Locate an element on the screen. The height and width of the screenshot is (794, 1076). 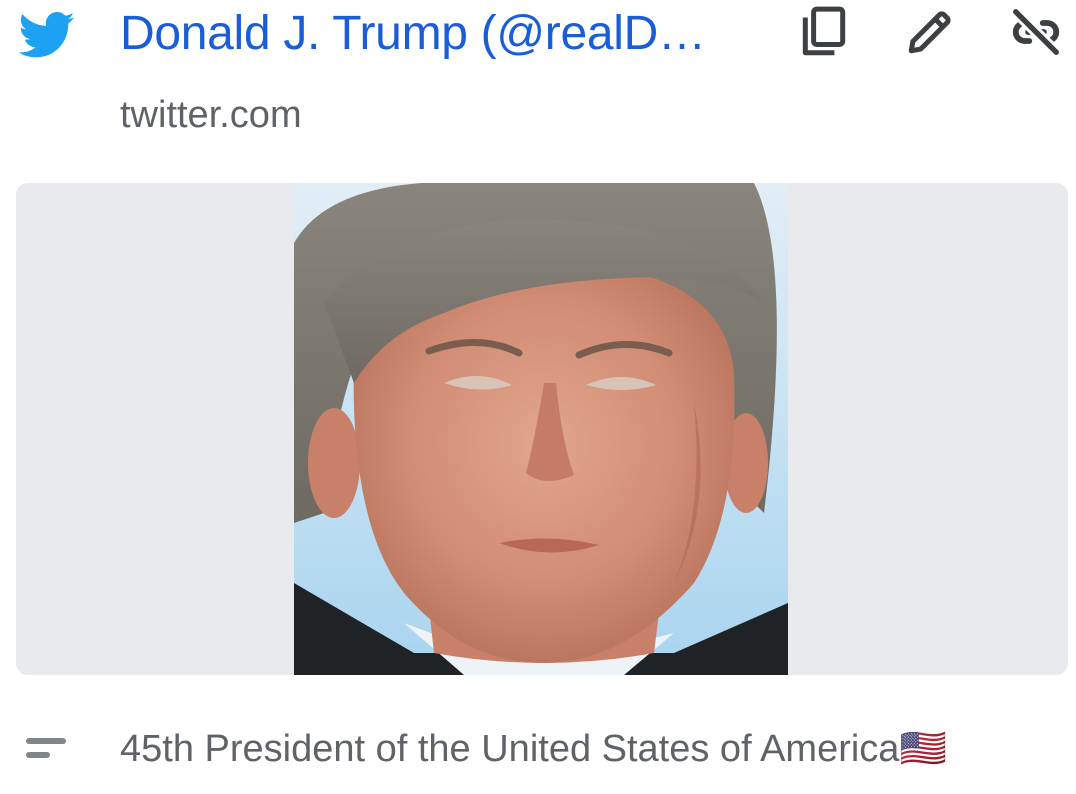
pencil-icon is located at coordinates (930, 34).